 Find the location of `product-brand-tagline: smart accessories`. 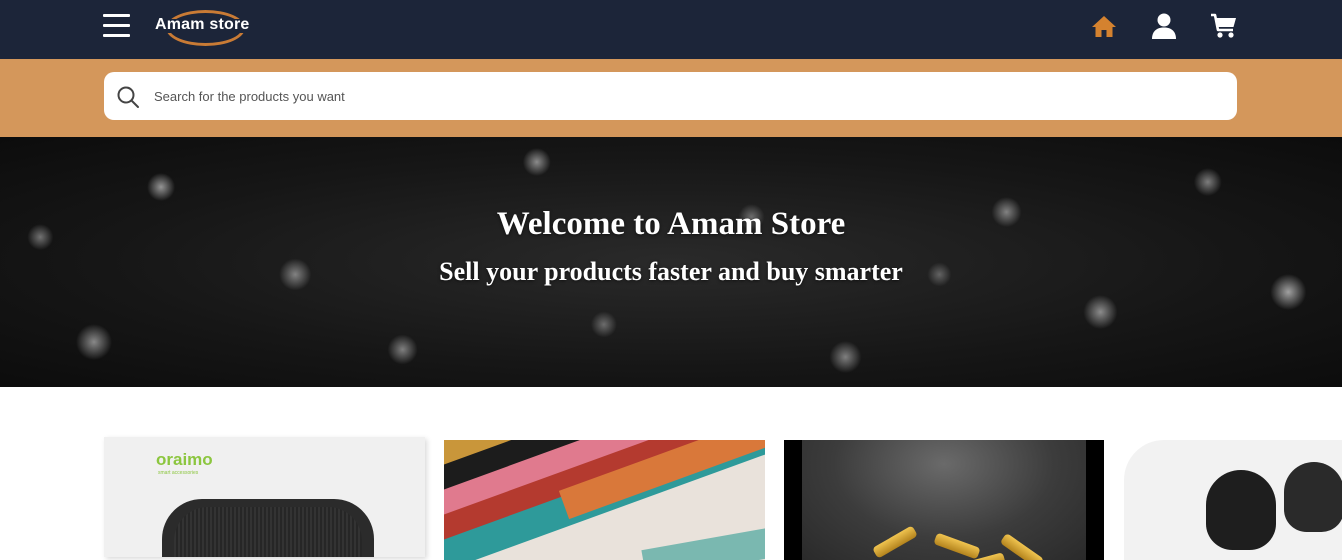

product-brand-tagline: smart accessories is located at coordinates (178, 473).